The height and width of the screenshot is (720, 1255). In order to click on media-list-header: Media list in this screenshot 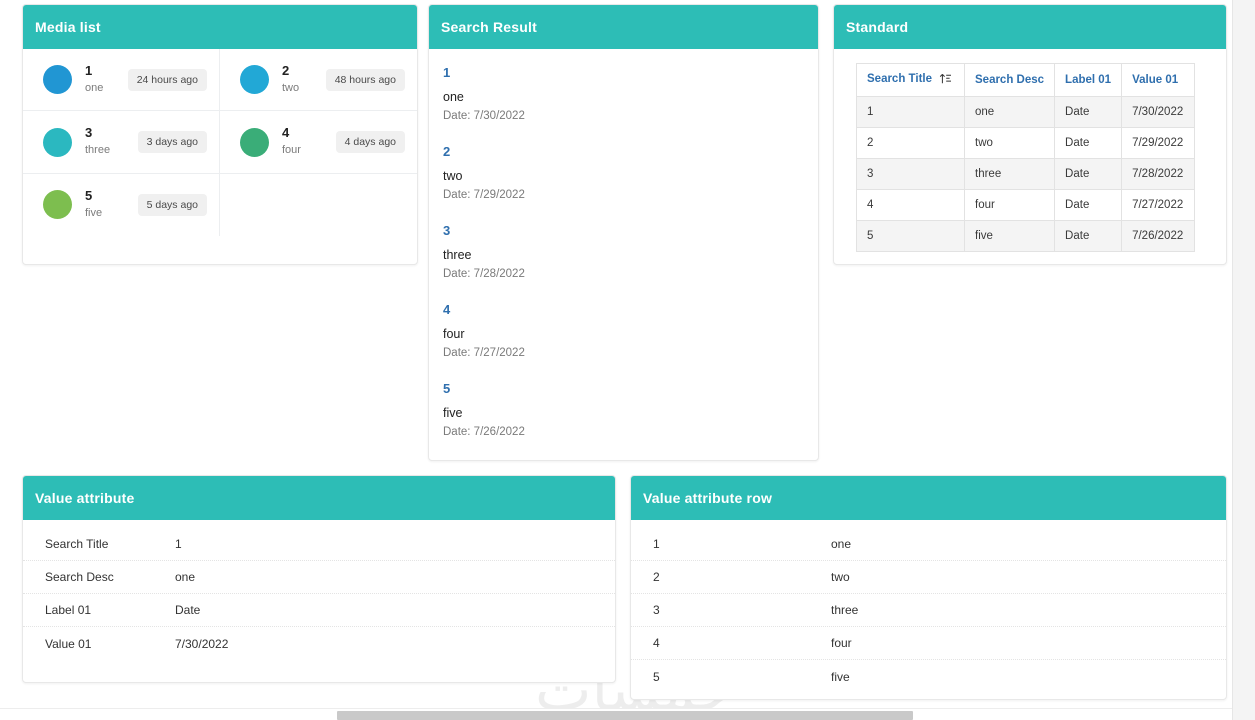, I will do `click(220, 27)`.